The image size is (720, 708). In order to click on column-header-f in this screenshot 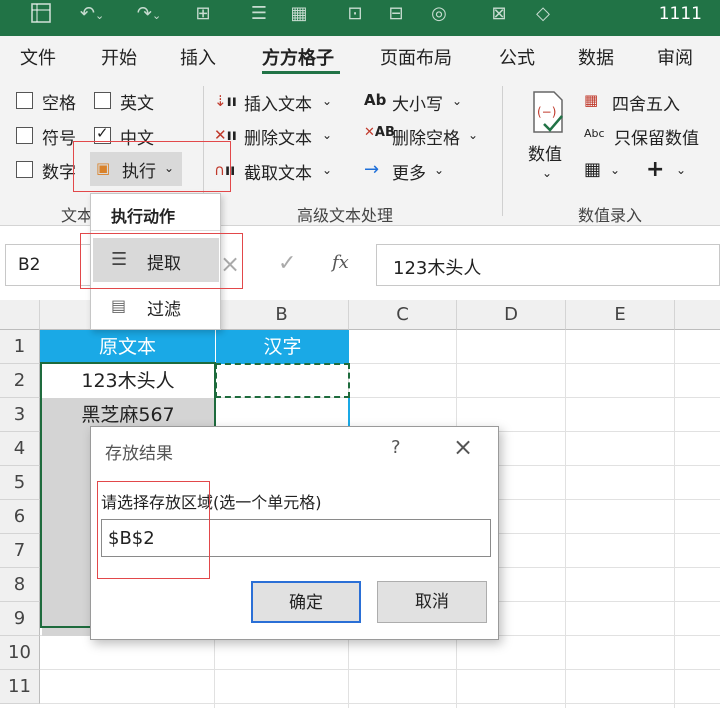, I will do `click(697, 315)`.